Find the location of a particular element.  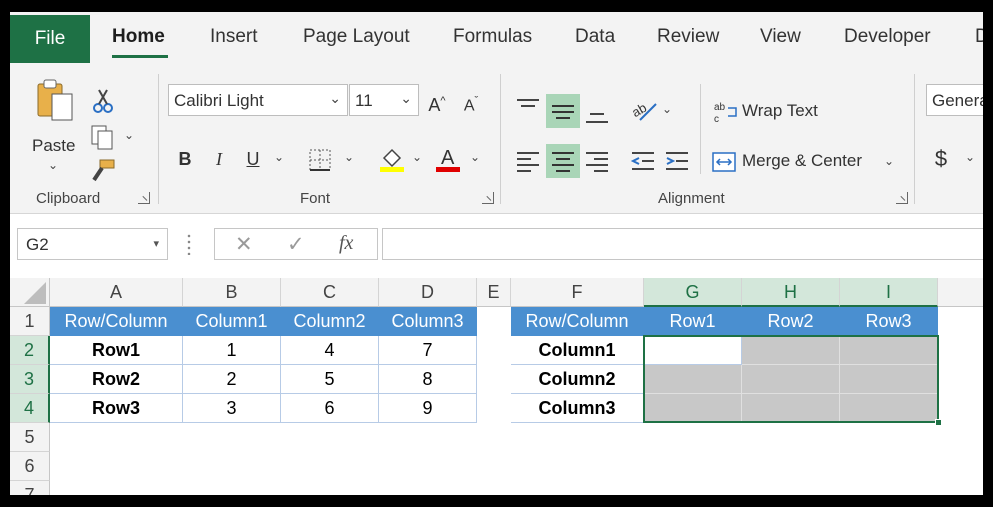

row-header-5: 5 is located at coordinates (30, 437).